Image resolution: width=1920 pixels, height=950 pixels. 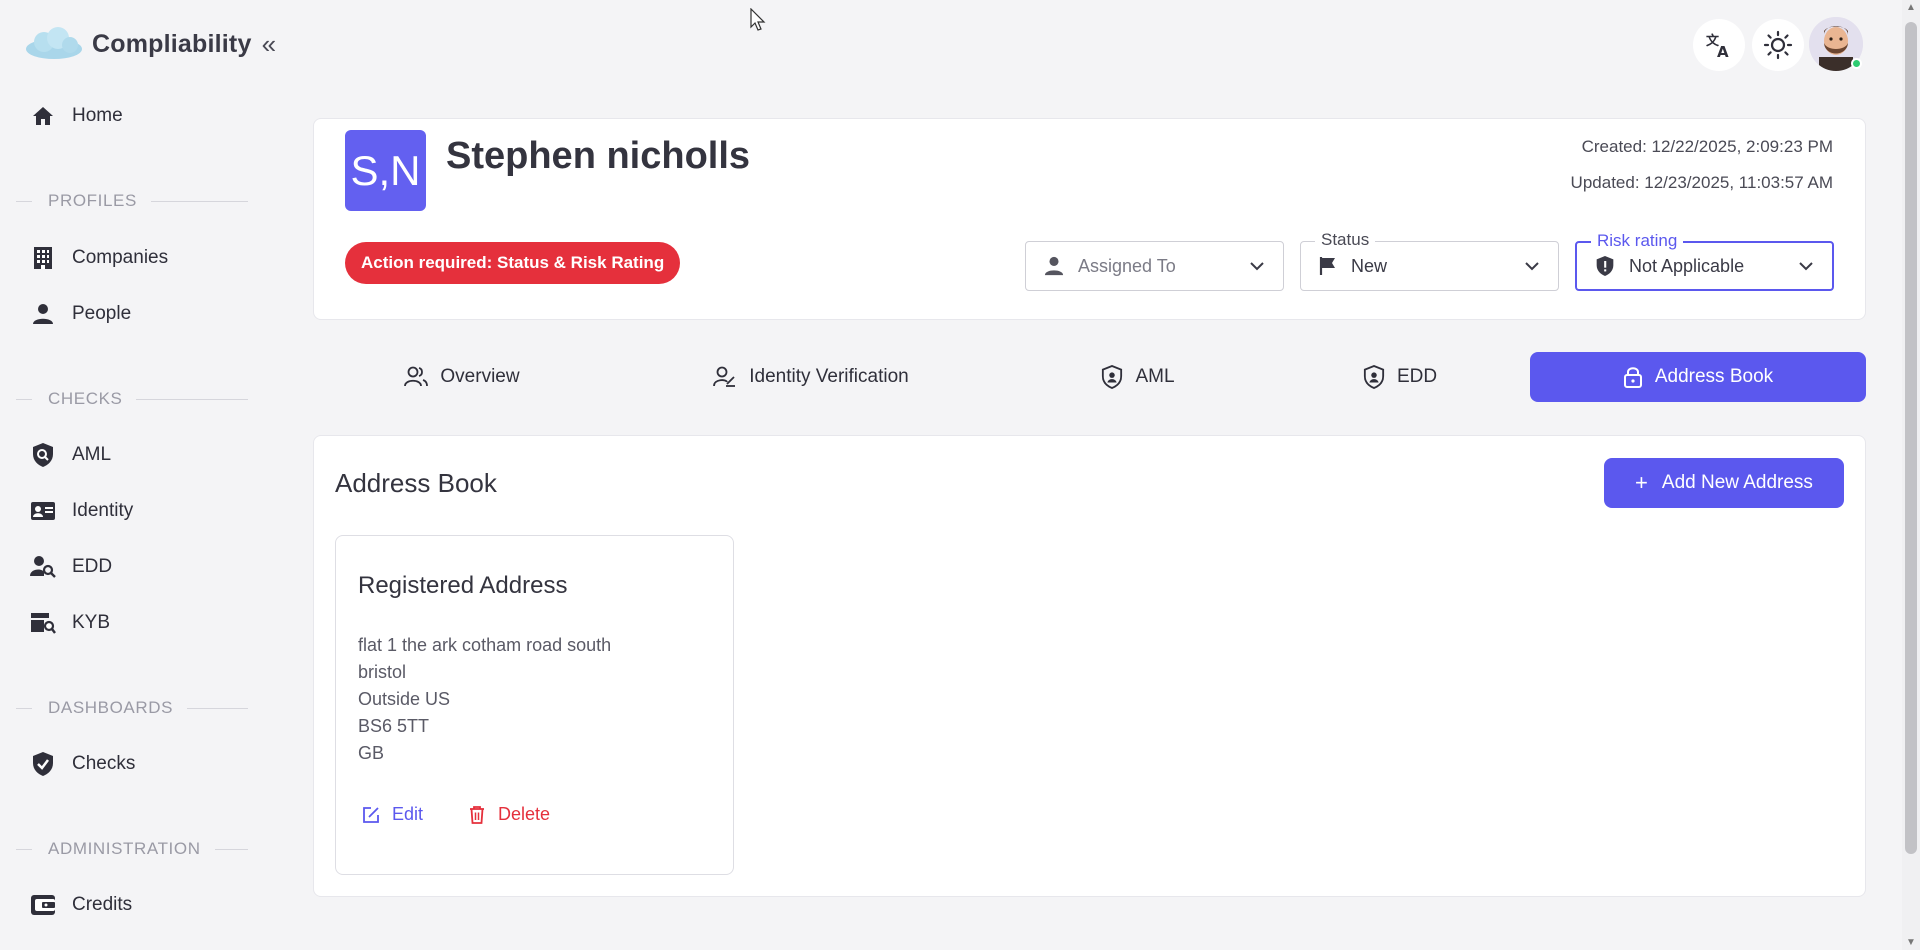 What do you see at coordinates (1641, 482) in the screenshot?
I see `plus-icon: +` at bounding box center [1641, 482].